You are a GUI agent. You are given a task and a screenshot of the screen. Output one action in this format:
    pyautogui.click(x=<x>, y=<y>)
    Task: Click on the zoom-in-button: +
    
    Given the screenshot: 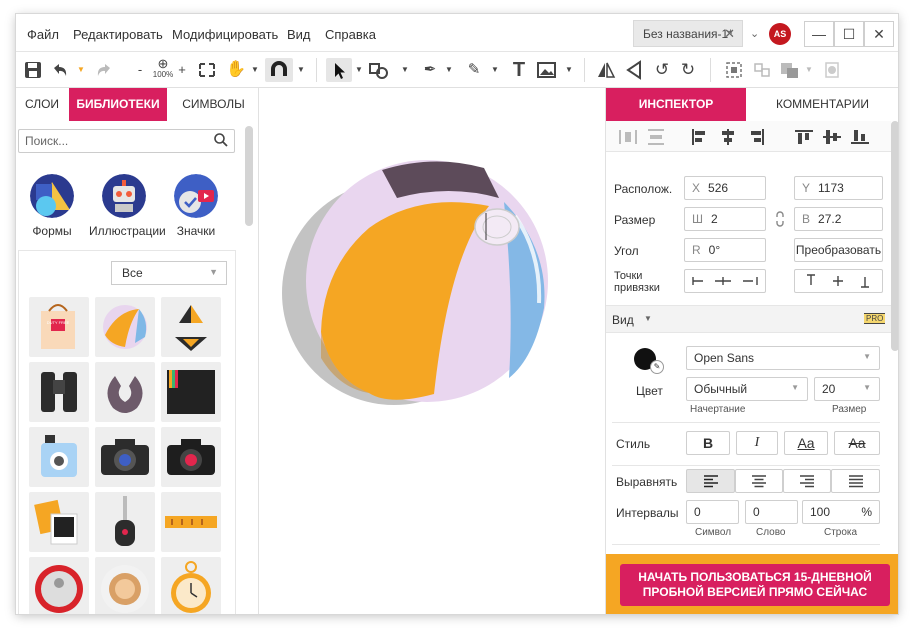 What is the action you would take?
    pyautogui.click(x=182, y=70)
    